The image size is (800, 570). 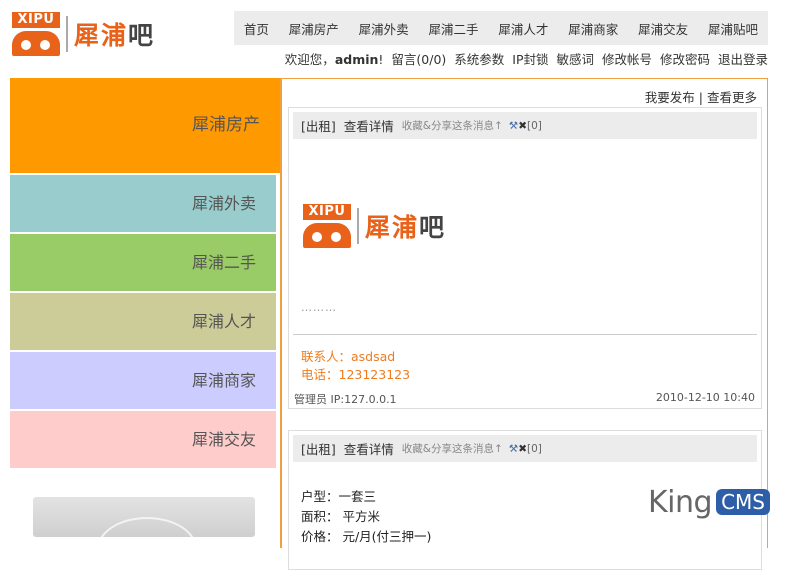 What do you see at coordinates (593, 28) in the screenshot?
I see `nav-merchant: 犀浦商家` at bounding box center [593, 28].